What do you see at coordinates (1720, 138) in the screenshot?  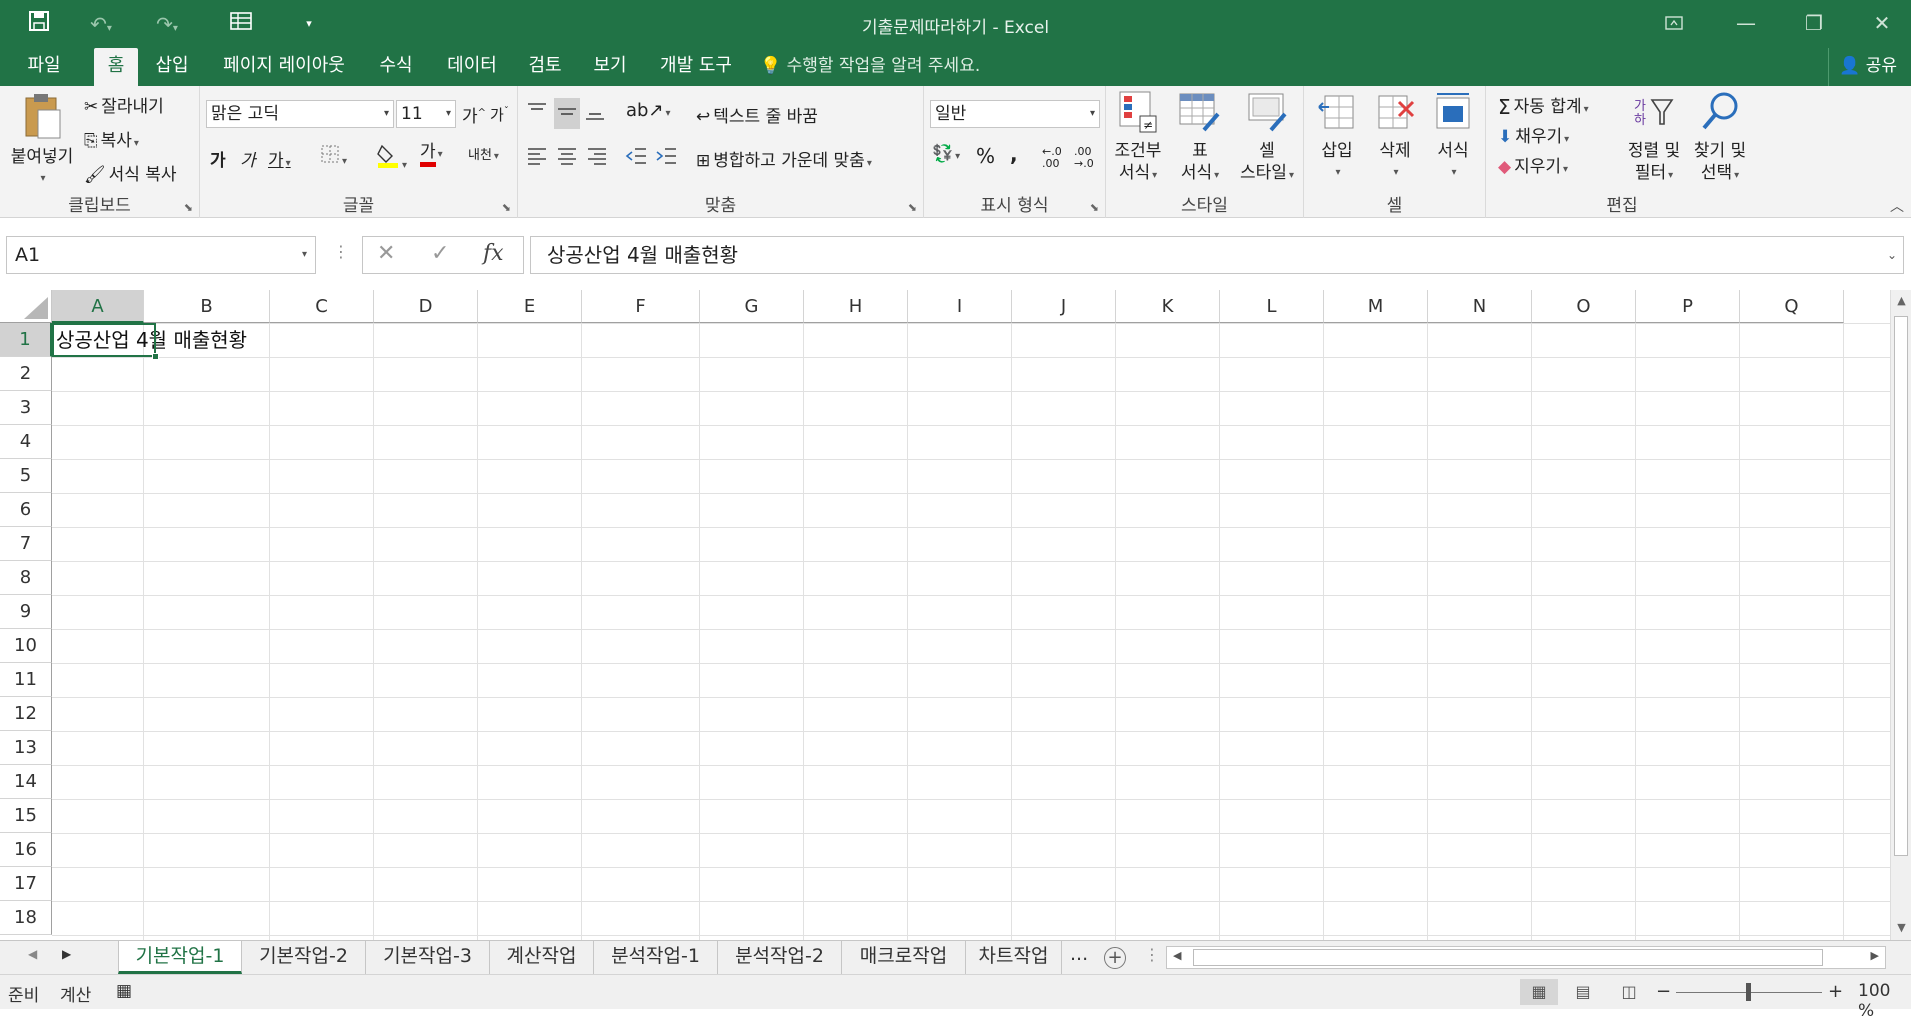 I see `find-select-button: 찾기 및 선택 ▾` at bounding box center [1720, 138].